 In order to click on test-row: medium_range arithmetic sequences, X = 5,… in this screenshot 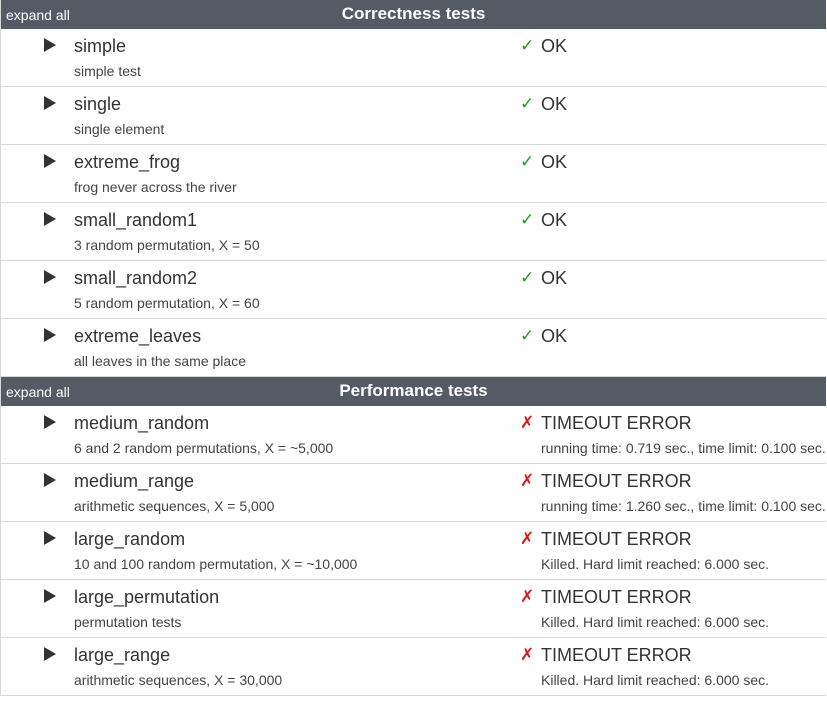, I will do `click(413, 493)`.